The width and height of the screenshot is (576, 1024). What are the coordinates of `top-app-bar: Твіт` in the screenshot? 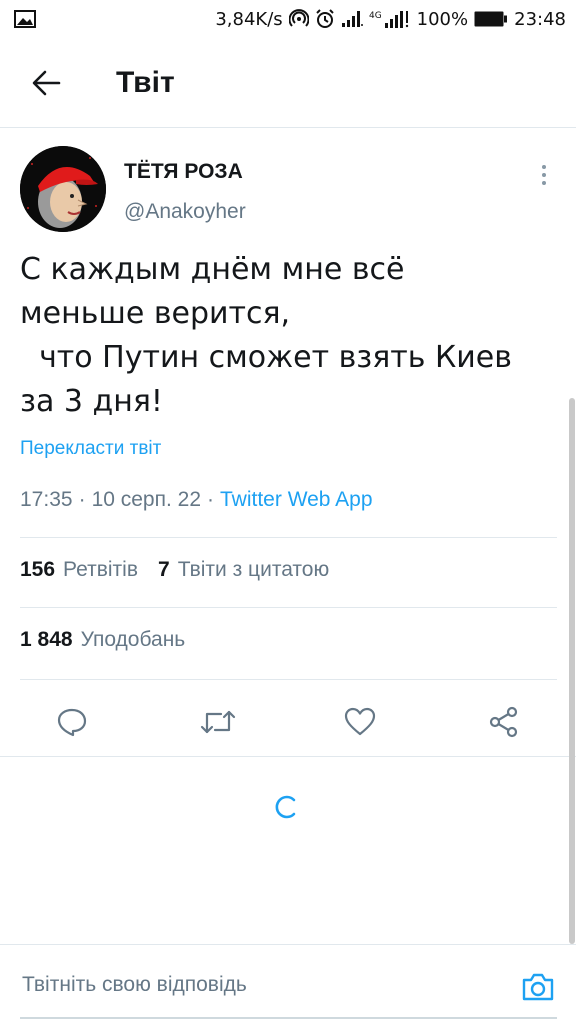 It's located at (288, 83).